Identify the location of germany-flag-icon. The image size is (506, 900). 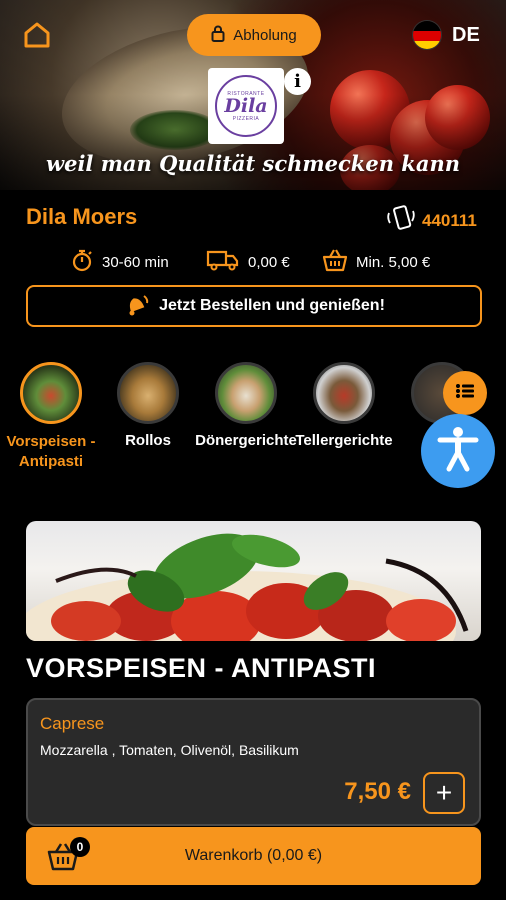
(427, 35).